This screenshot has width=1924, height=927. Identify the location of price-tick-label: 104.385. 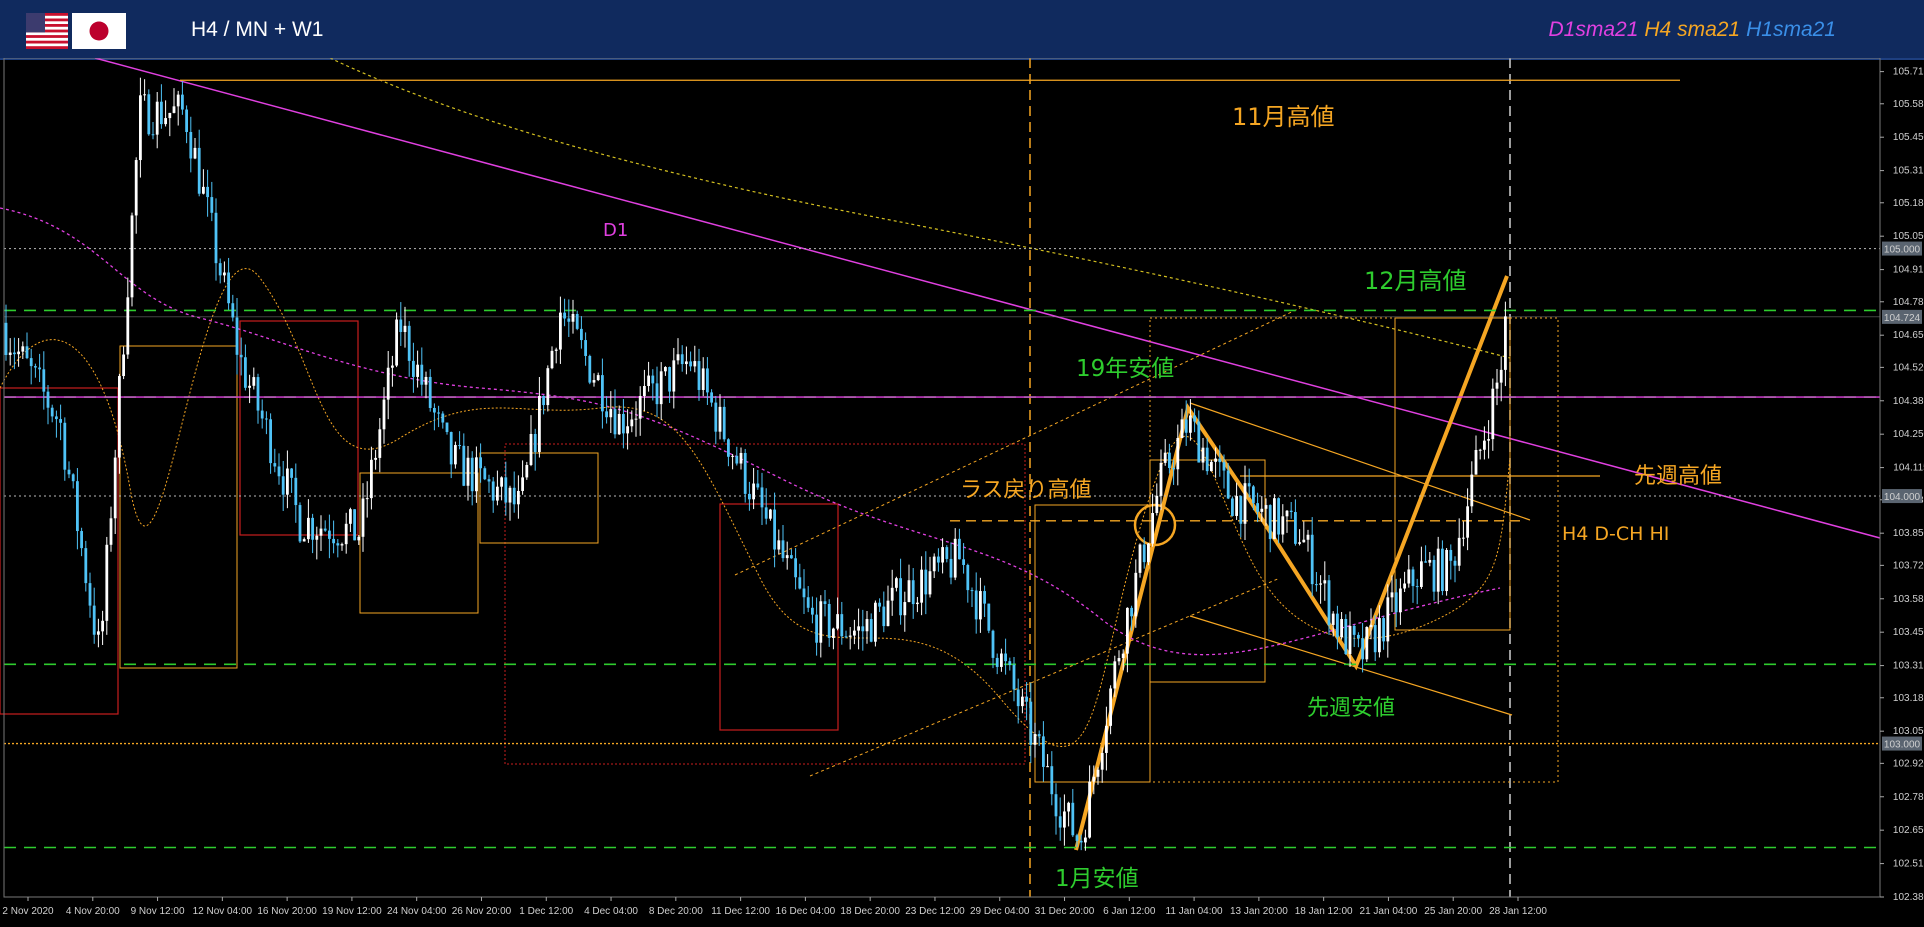
(1908, 401).